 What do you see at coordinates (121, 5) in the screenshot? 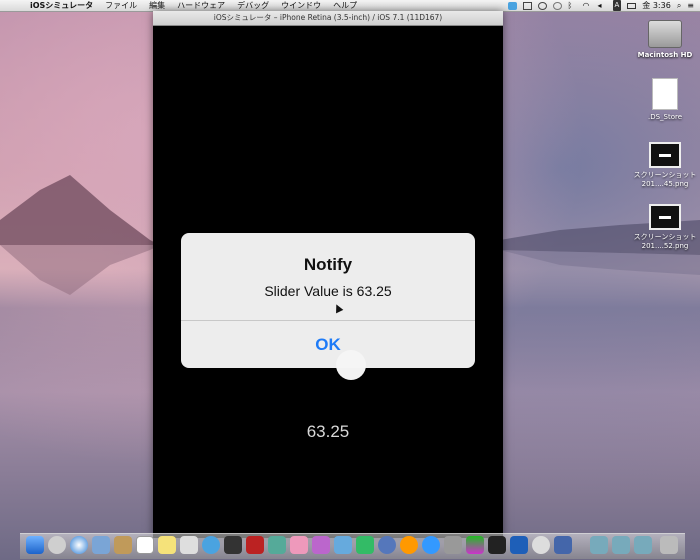
I see `menu-file: ファイル` at bounding box center [121, 5].